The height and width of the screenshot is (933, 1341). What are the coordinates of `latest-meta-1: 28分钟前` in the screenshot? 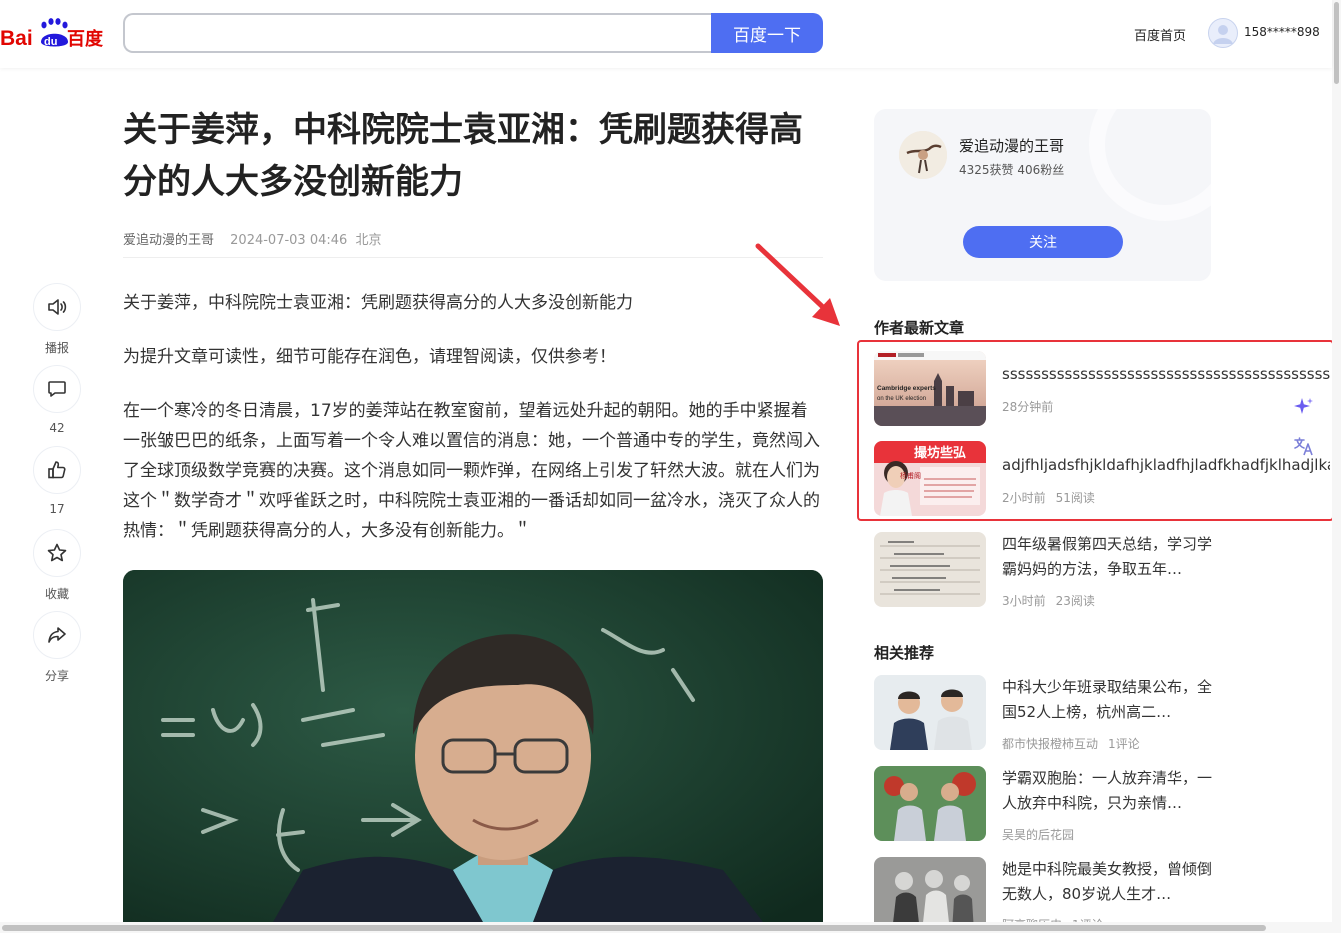 It's located at (1027, 406).